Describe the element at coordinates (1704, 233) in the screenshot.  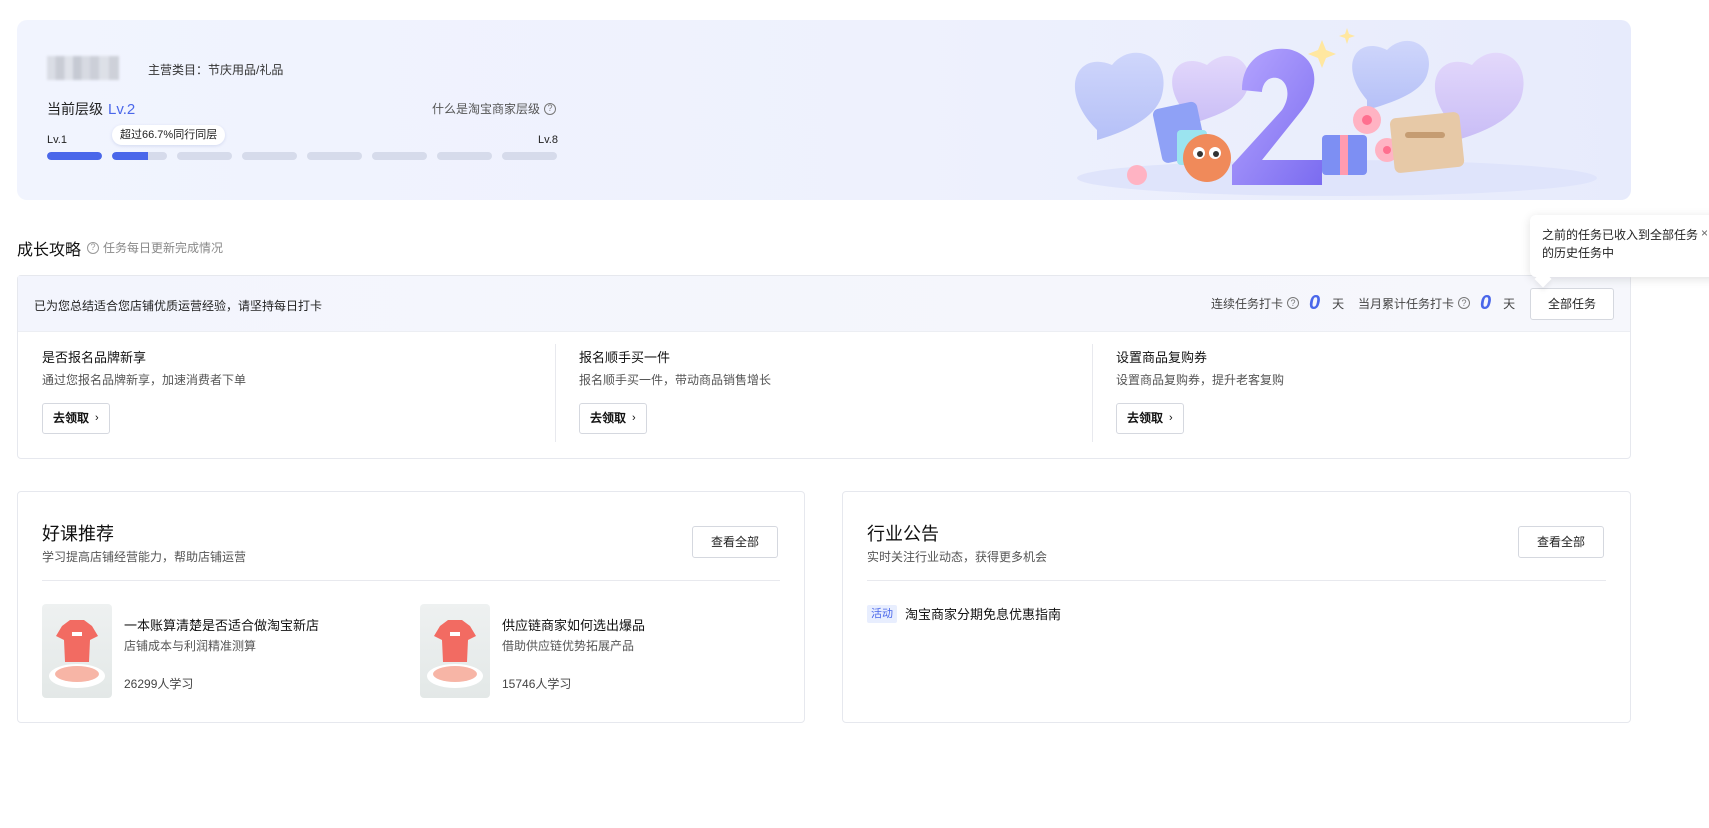
I see `close-icon: ×` at that location.